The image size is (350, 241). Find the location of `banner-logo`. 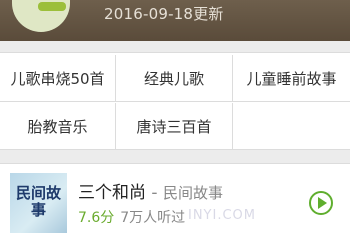

banner-logo is located at coordinates (41, 16).